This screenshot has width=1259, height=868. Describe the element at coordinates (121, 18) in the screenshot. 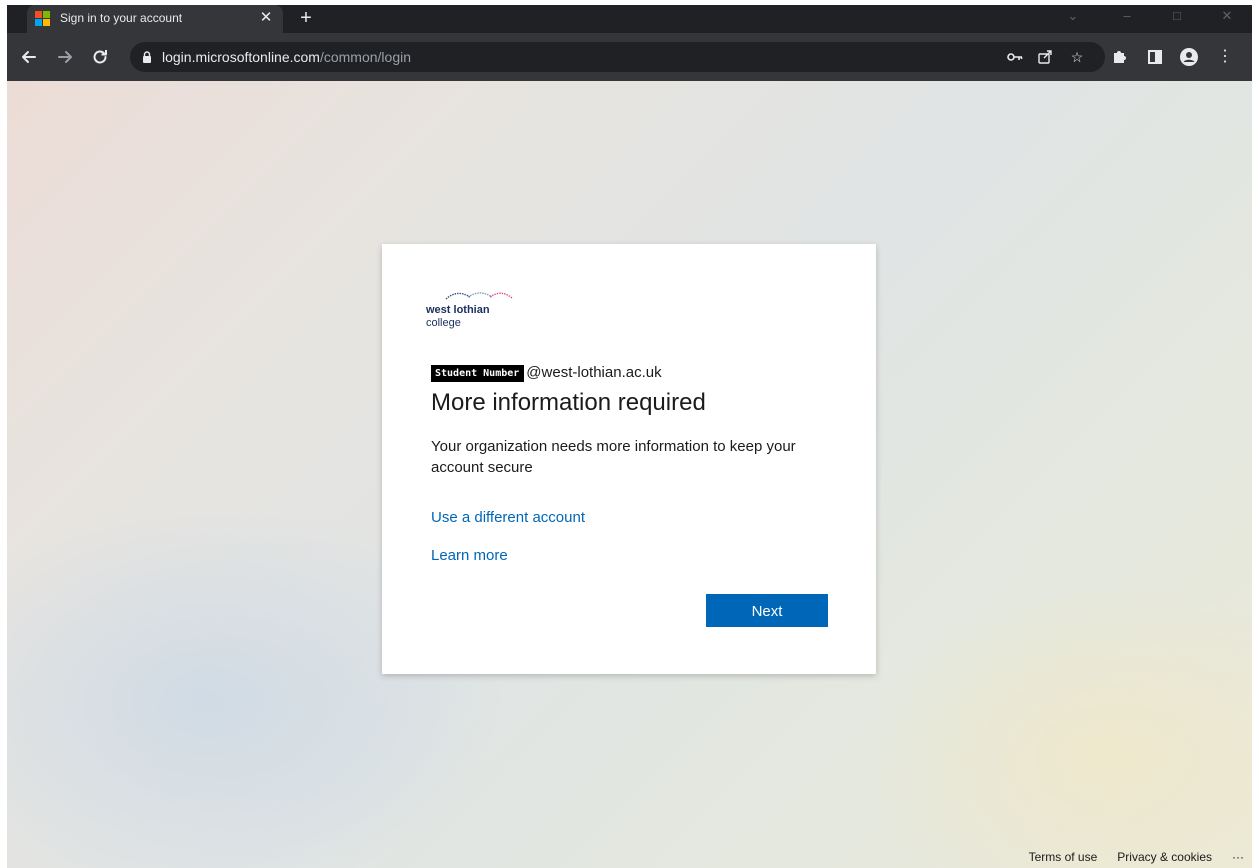

I see `tab-title: Sign in to your account` at that location.